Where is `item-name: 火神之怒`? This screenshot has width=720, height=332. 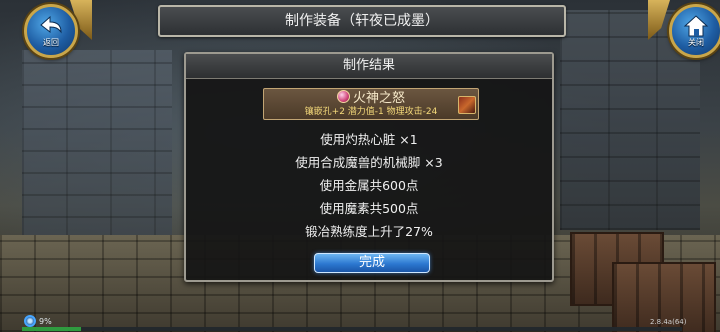 item-name: 火神之怒 is located at coordinates (378, 98).